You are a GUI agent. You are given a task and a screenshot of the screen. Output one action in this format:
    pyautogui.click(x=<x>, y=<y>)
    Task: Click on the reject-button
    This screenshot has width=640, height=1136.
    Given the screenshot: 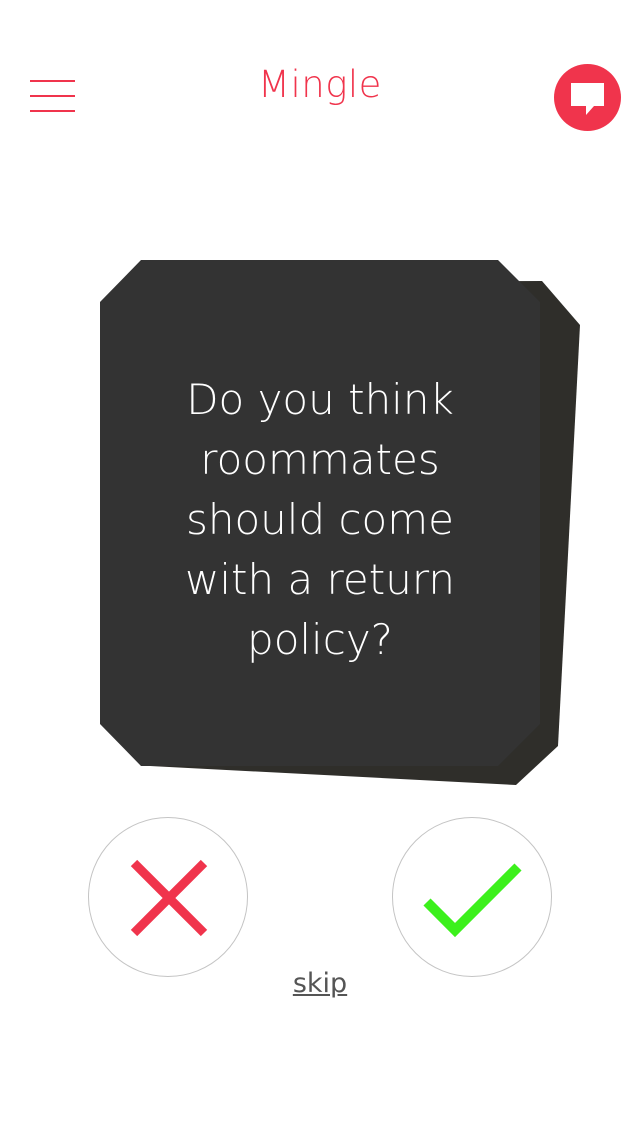 What is the action you would take?
    pyautogui.click(x=168, y=897)
    